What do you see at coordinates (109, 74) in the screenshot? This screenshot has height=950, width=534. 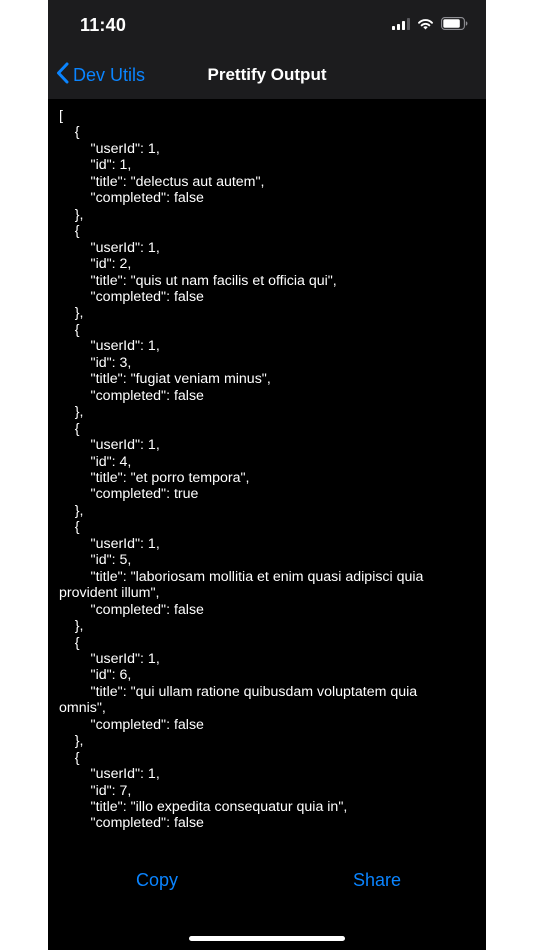 I see `back-button-label: Dev Utils` at bounding box center [109, 74].